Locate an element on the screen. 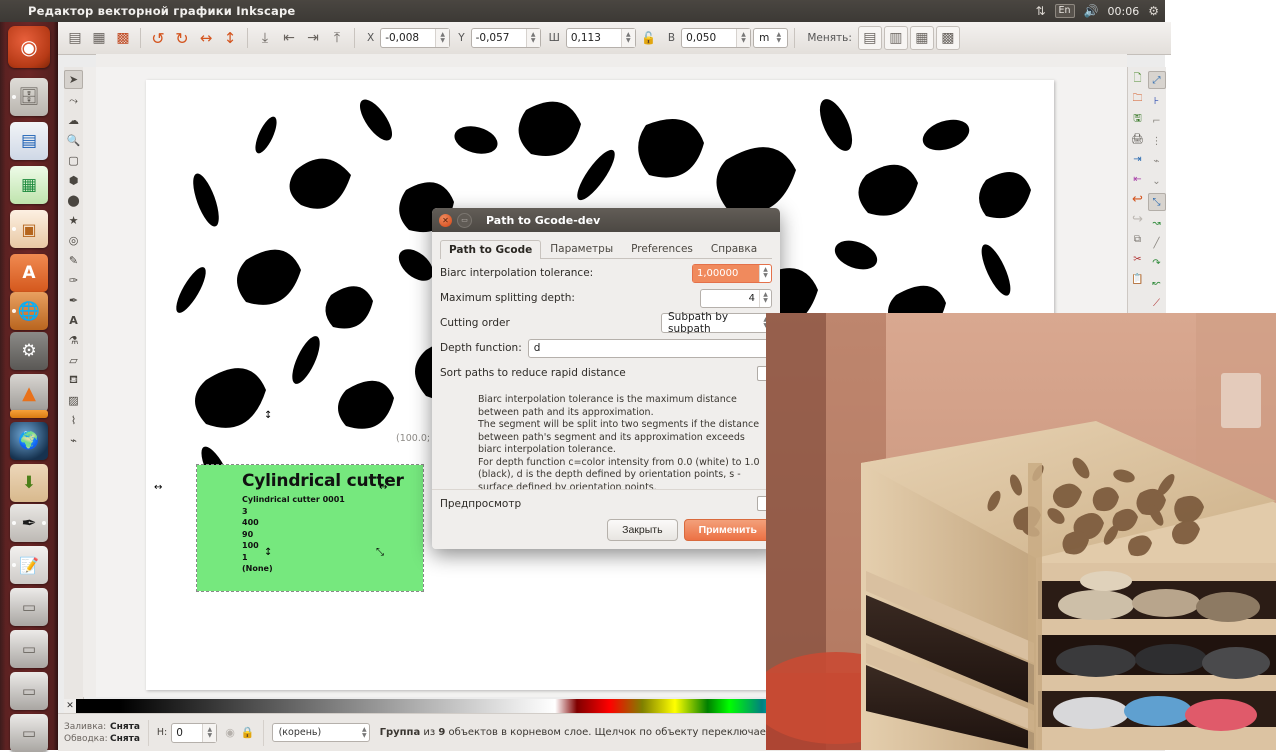 This screenshot has height=752, width=1276. node-edit-icon: ⤢ is located at coordinates (1156, 80).